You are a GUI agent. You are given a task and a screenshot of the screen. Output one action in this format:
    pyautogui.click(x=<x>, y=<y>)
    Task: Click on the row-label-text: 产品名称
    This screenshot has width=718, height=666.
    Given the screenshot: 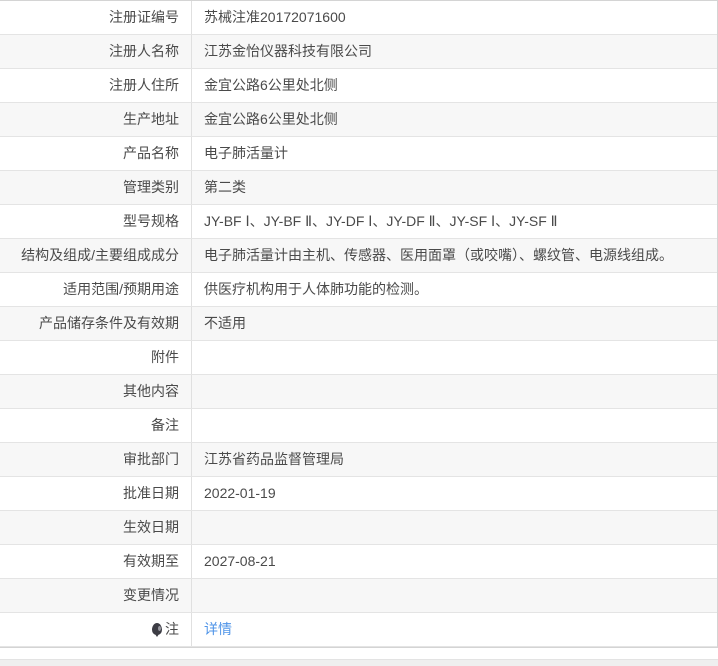 What is the action you would take?
    pyautogui.click(x=151, y=153)
    